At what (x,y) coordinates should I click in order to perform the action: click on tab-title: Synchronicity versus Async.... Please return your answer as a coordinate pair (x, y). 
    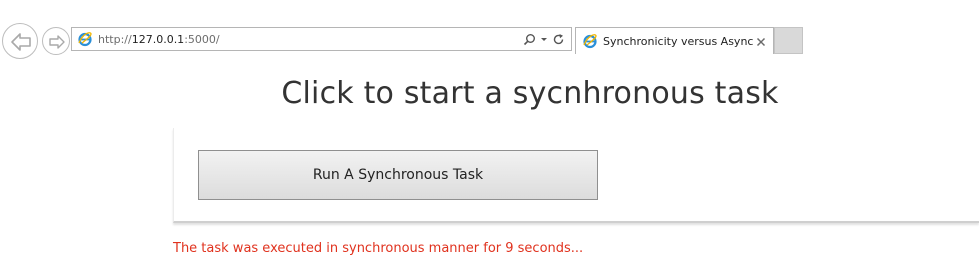
    Looking at the image, I should click on (678, 41).